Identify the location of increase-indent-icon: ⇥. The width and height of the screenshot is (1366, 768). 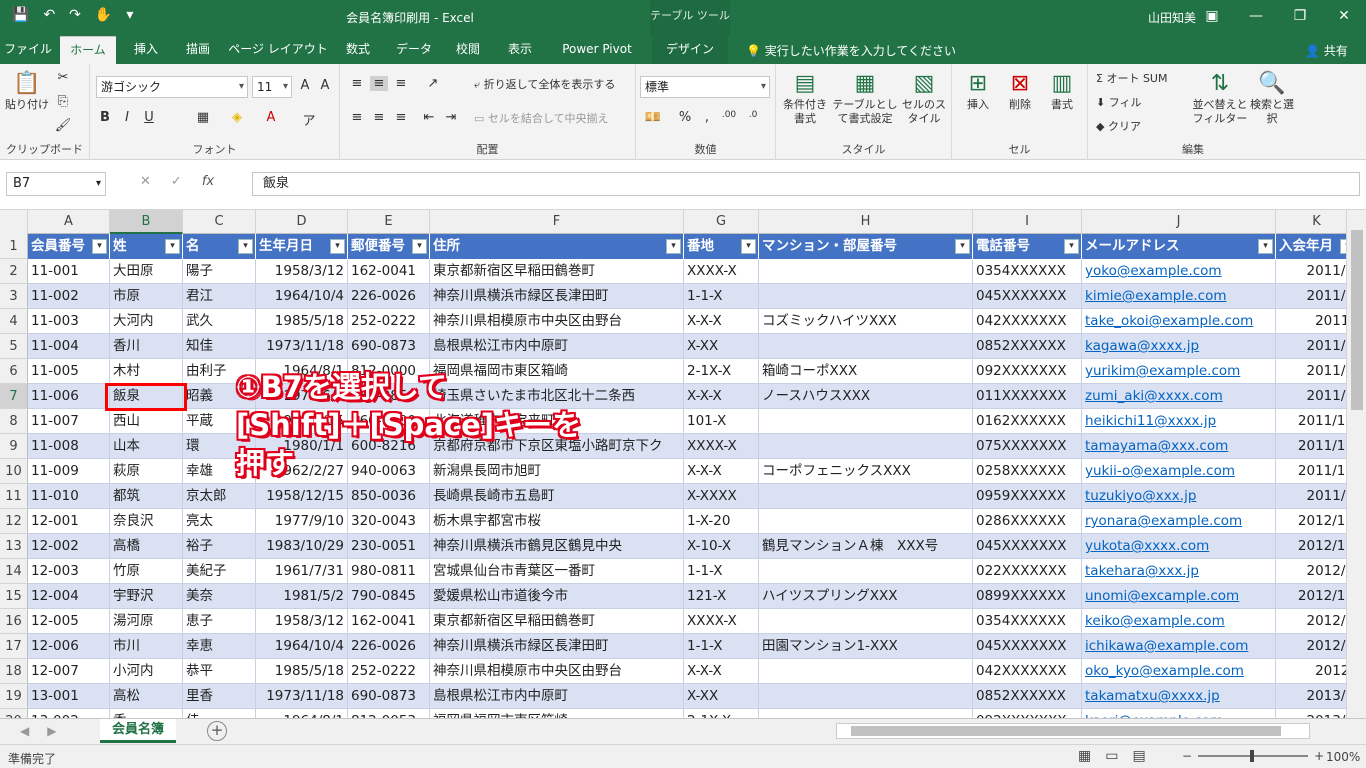
(451, 117).